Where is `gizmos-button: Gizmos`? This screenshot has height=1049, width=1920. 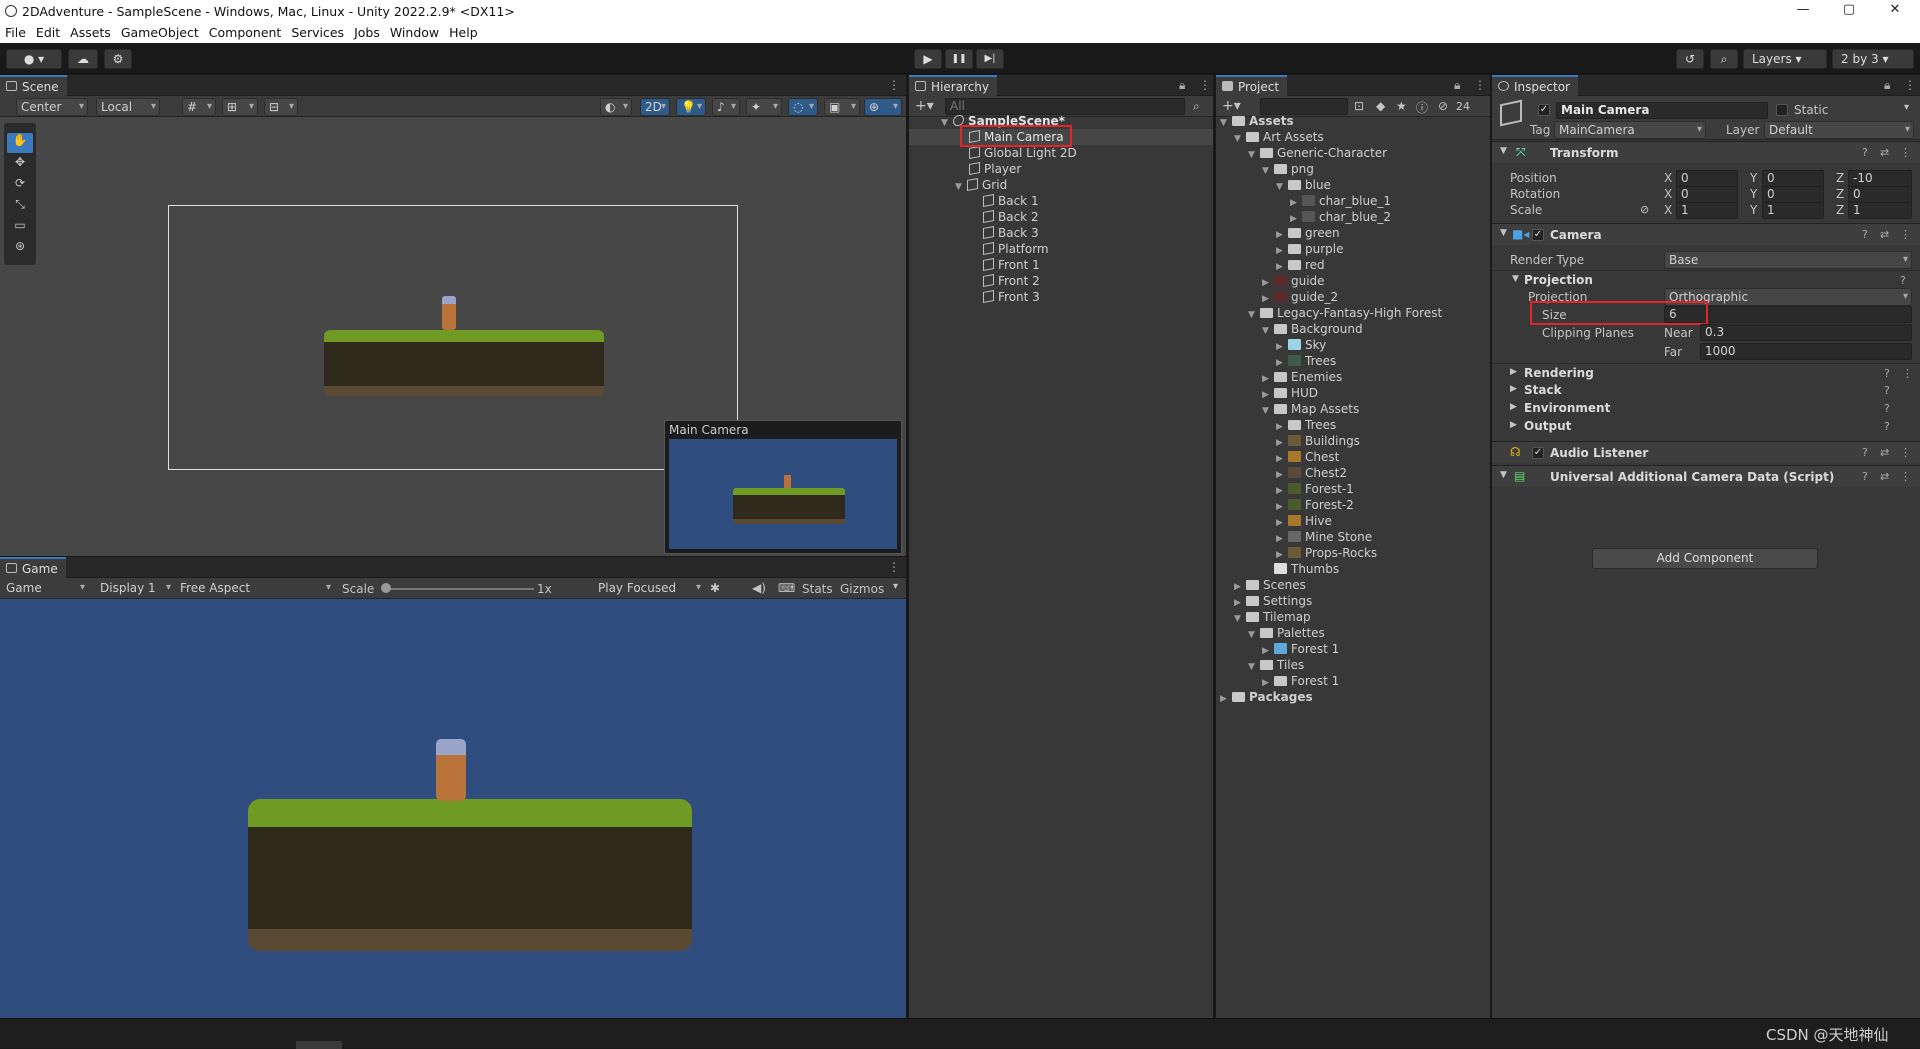
gizmos-button: Gizmos is located at coordinates (862, 589).